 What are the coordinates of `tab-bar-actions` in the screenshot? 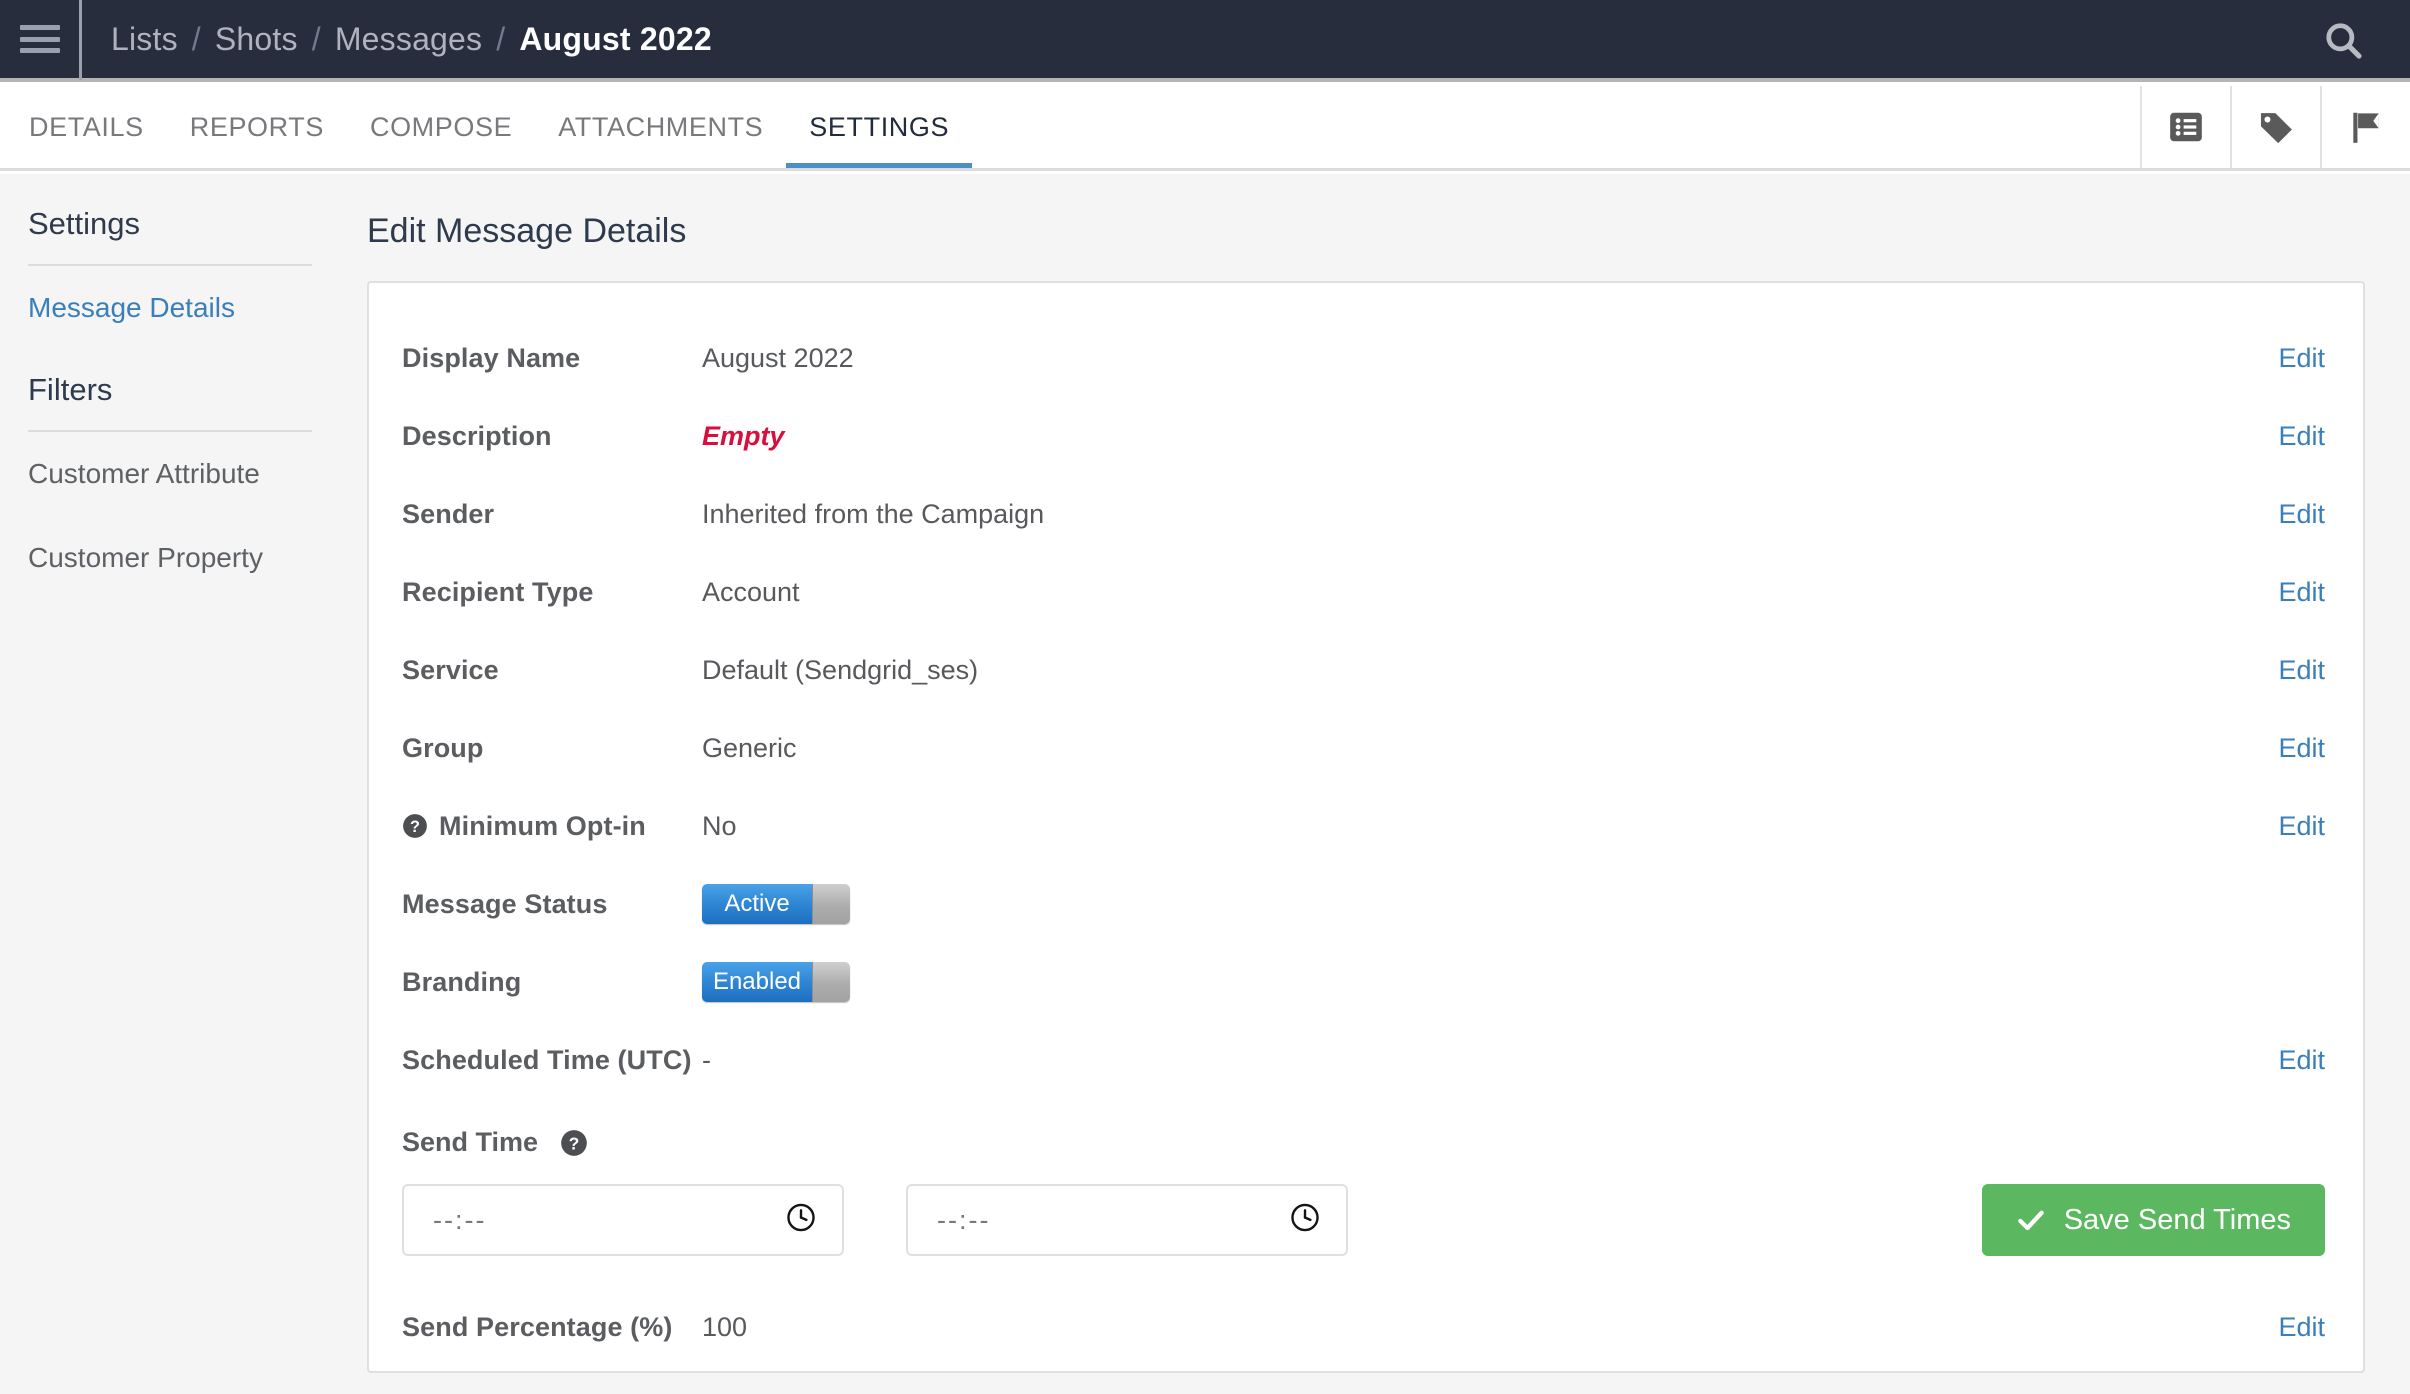 It's located at (2275, 127).